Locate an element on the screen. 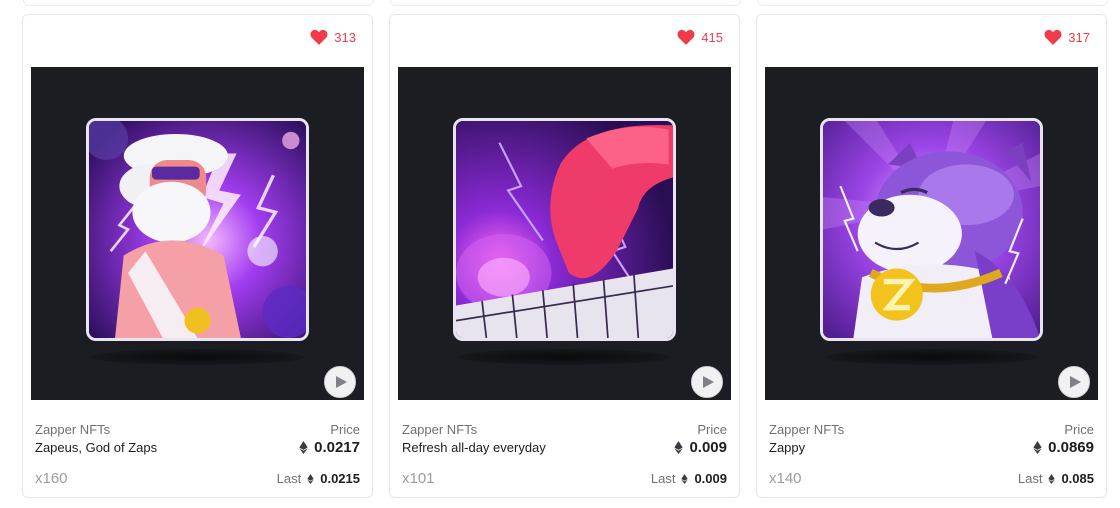 This screenshot has height=508, width=1120. last-sale: Last 0.0215 is located at coordinates (318, 478).